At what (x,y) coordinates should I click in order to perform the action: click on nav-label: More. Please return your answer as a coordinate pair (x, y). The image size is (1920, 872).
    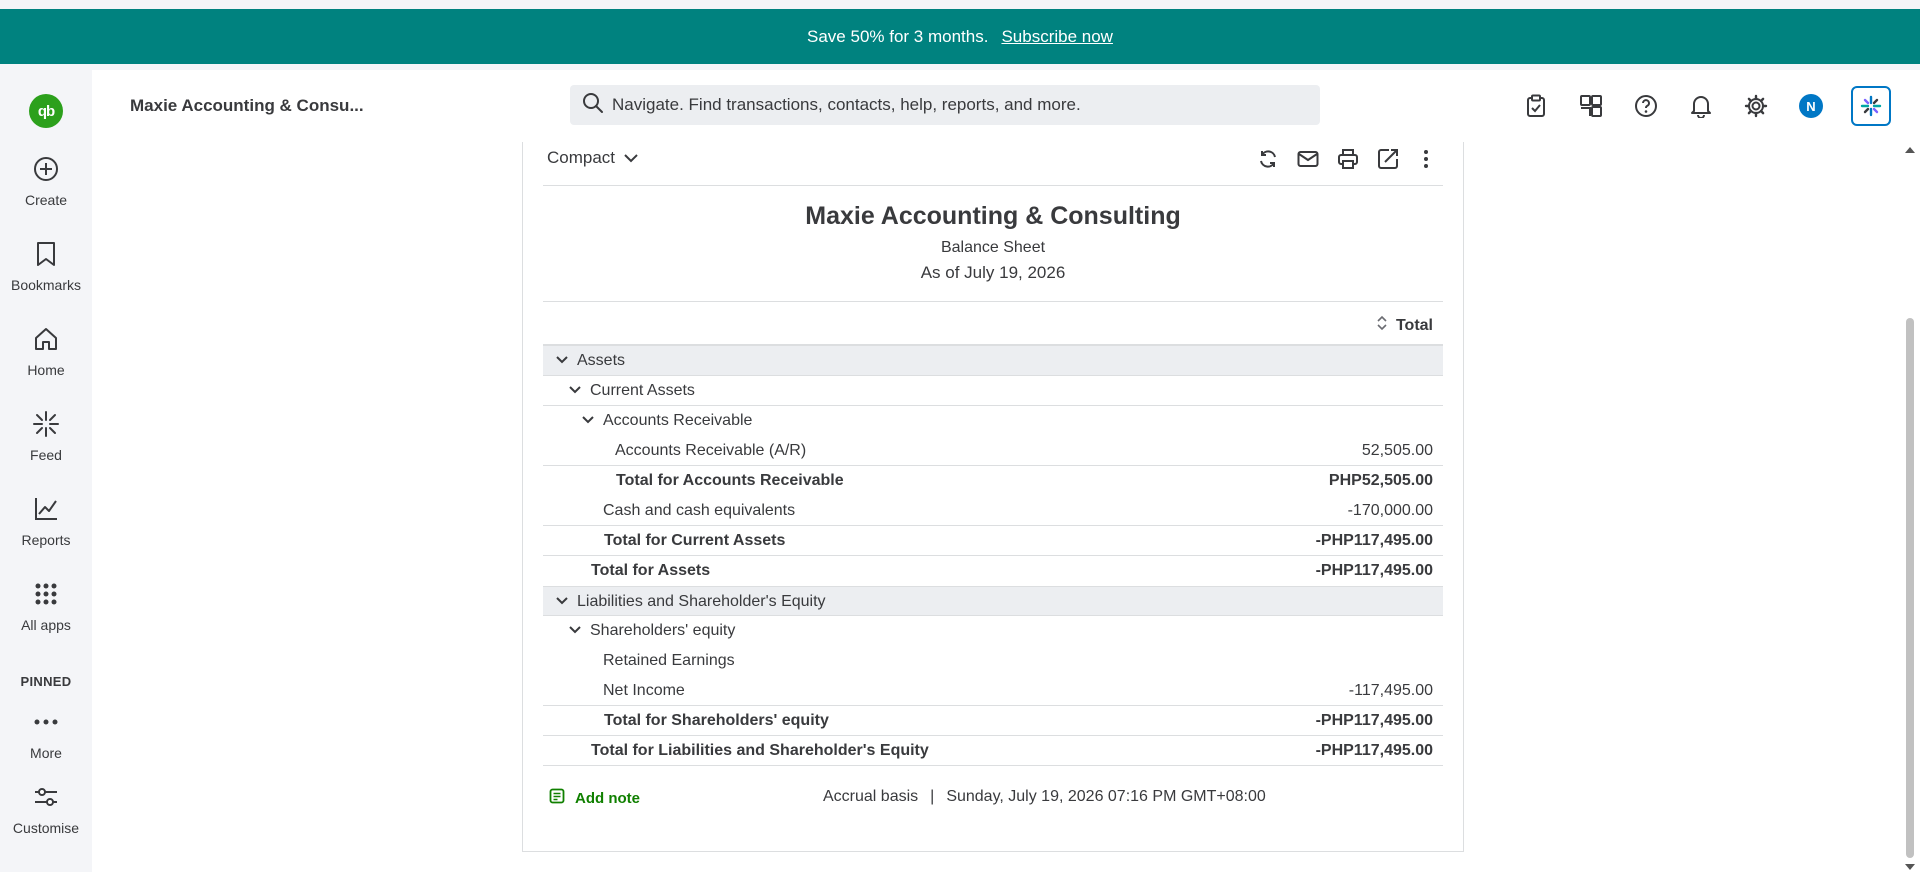
    Looking at the image, I should click on (46, 753).